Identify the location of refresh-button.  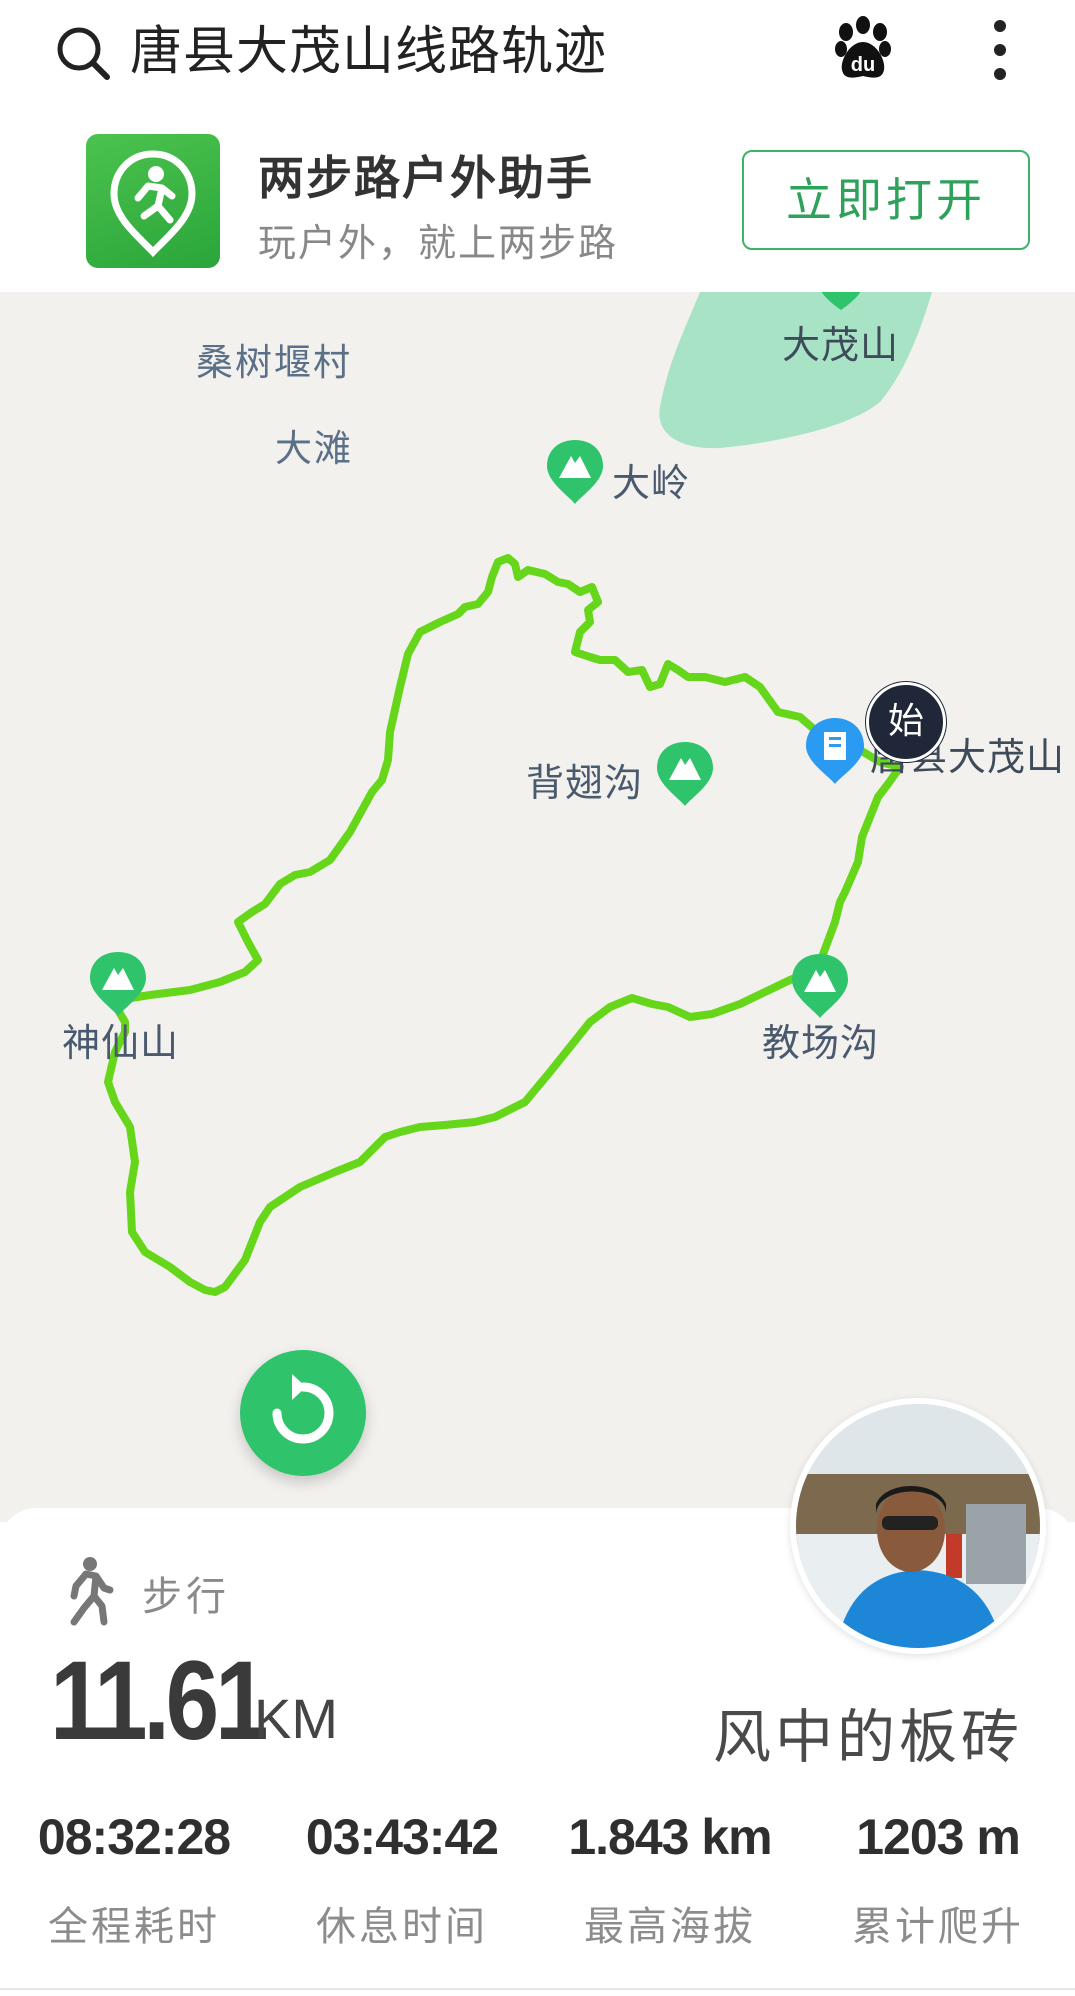
(303, 1413).